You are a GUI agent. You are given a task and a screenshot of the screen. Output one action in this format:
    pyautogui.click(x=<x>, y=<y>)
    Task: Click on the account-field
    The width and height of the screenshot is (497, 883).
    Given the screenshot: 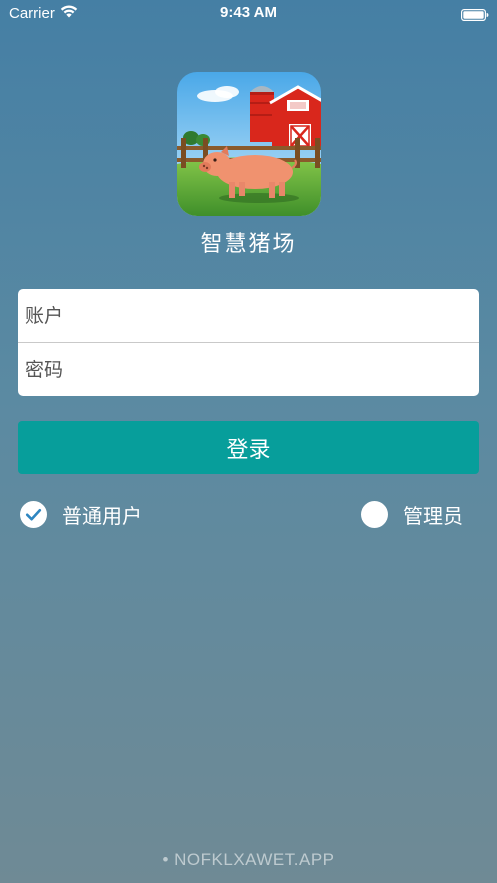 What is the action you would take?
    pyautogui.click(x=248, y=315)
    